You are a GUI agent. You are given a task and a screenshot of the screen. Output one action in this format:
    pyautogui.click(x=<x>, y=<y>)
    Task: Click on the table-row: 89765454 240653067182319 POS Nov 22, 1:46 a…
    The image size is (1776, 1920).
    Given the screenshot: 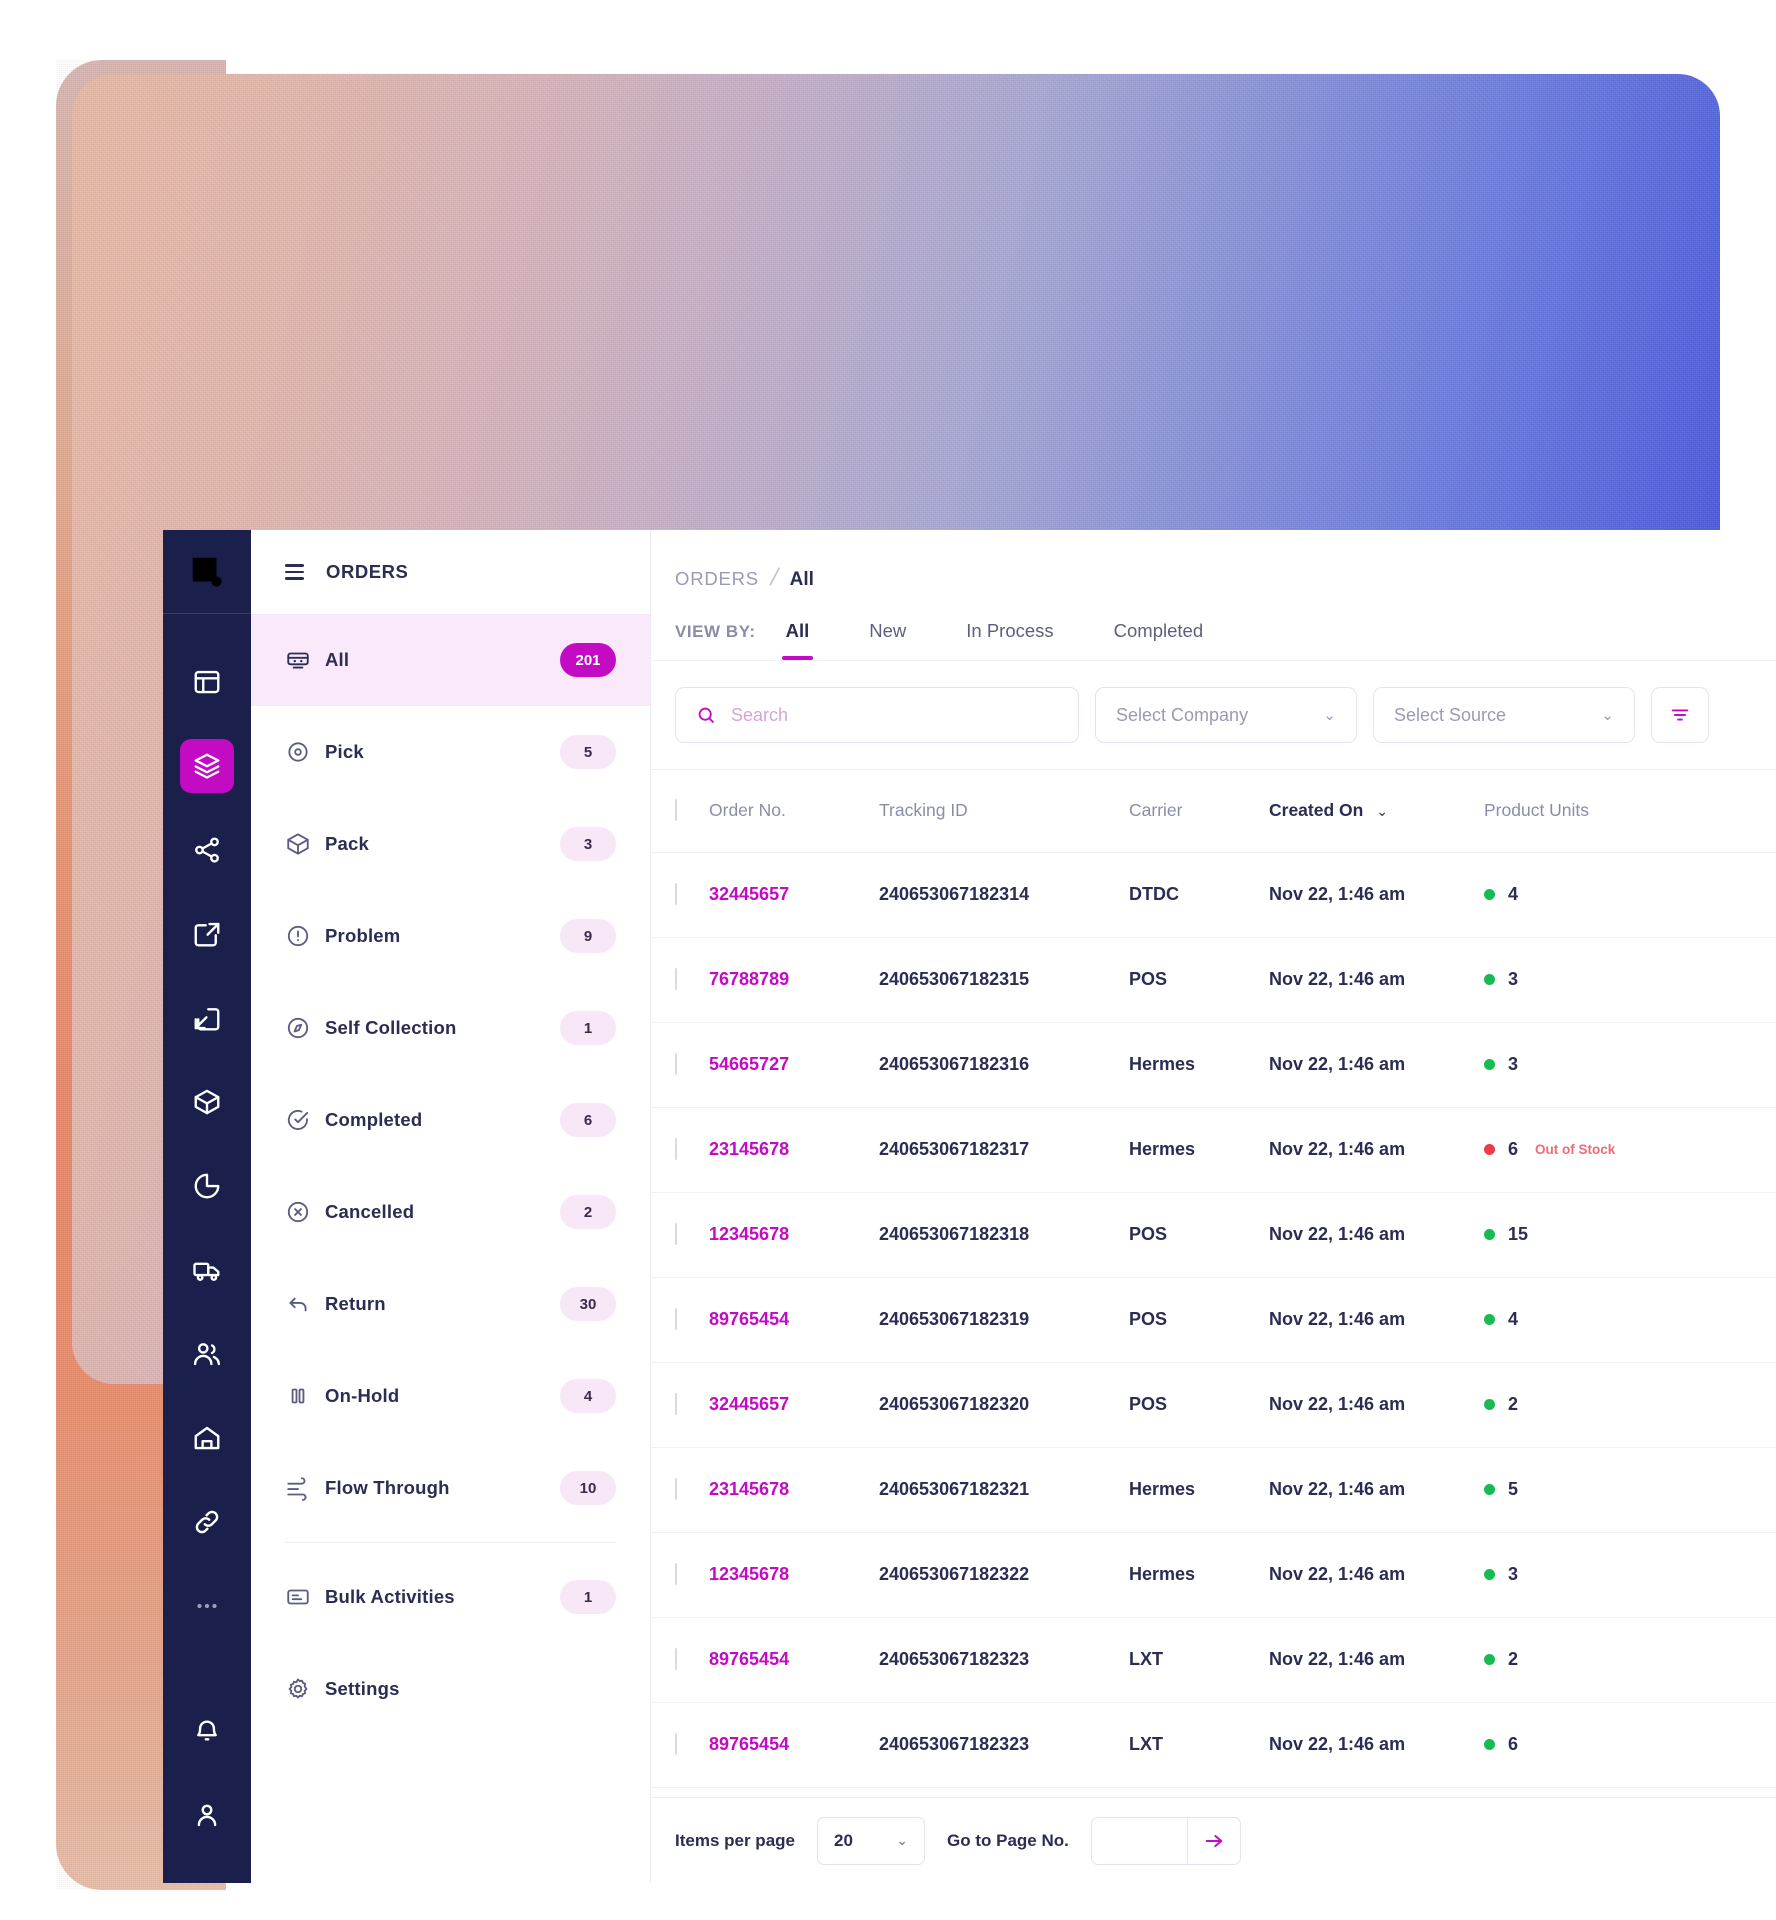 What is the action you would take?
    pyautogui.click(x=1213, y=1320)
    